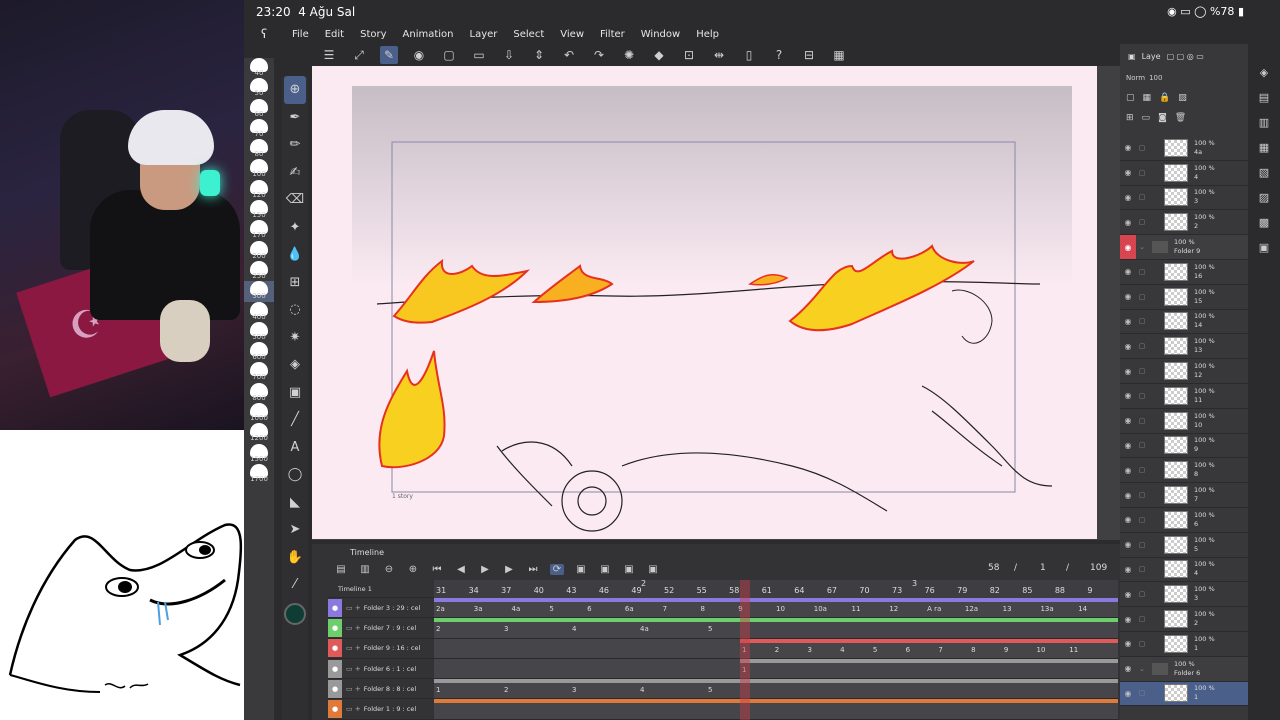  What do you see at coordinates (334, 34) in the screenshot?
I see `menu-edit: Edit` at bounding box center [334, 34].